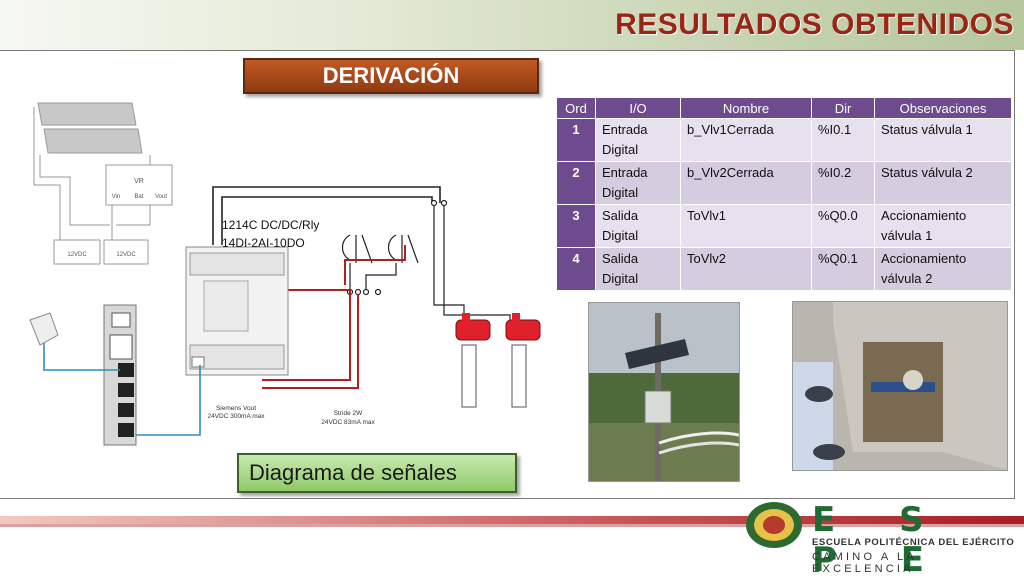  I want to click on plc-io-label: 14DI-2AI-10DO, so click(263, 243).